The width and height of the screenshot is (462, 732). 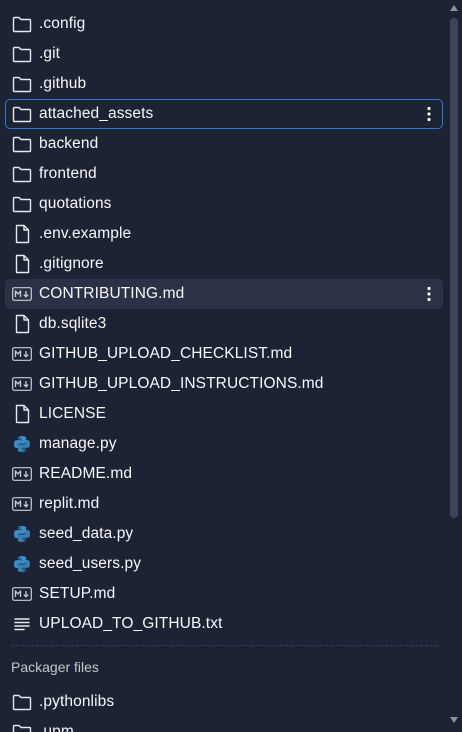 What do you see at coordinates (224, 174) in the screenshot?
I see `file-tree-item-frontend: frontend` at bounding box center [224, 174].